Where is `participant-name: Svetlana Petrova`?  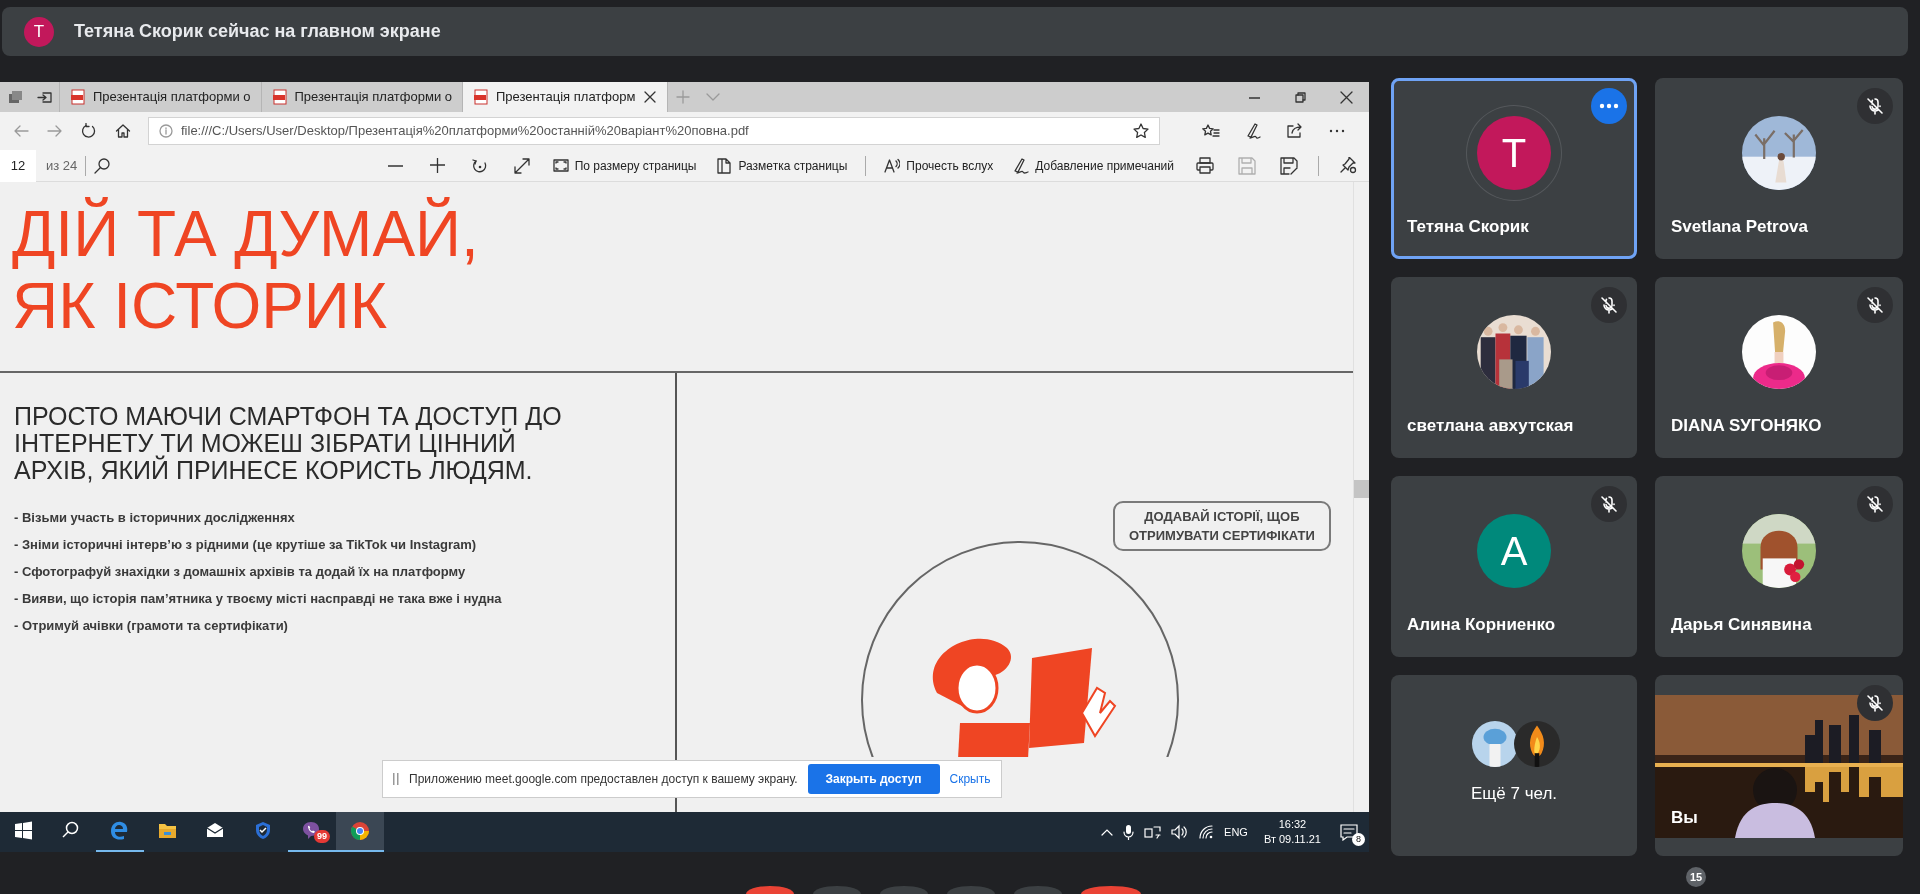 participant-name: Svetlana Petrova is located at coordinates (1739, 226).